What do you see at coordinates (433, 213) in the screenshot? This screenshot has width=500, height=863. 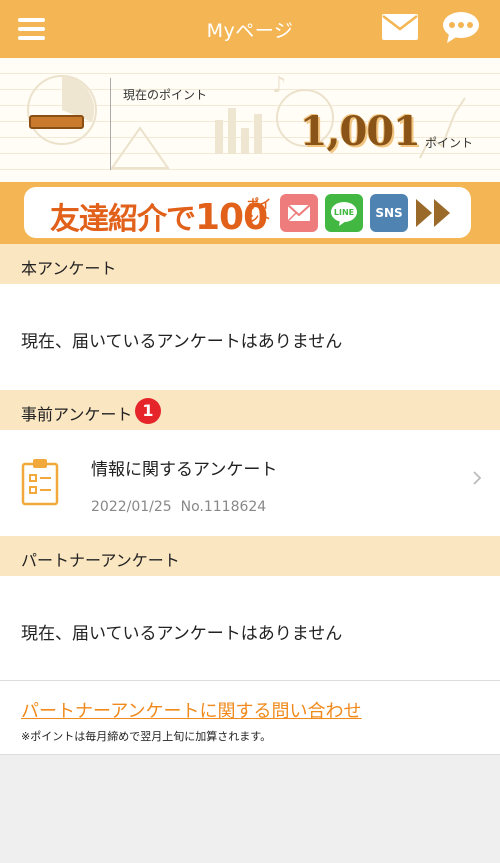 I see `double-arrow-right-icon` at bounding box center [433, 213].